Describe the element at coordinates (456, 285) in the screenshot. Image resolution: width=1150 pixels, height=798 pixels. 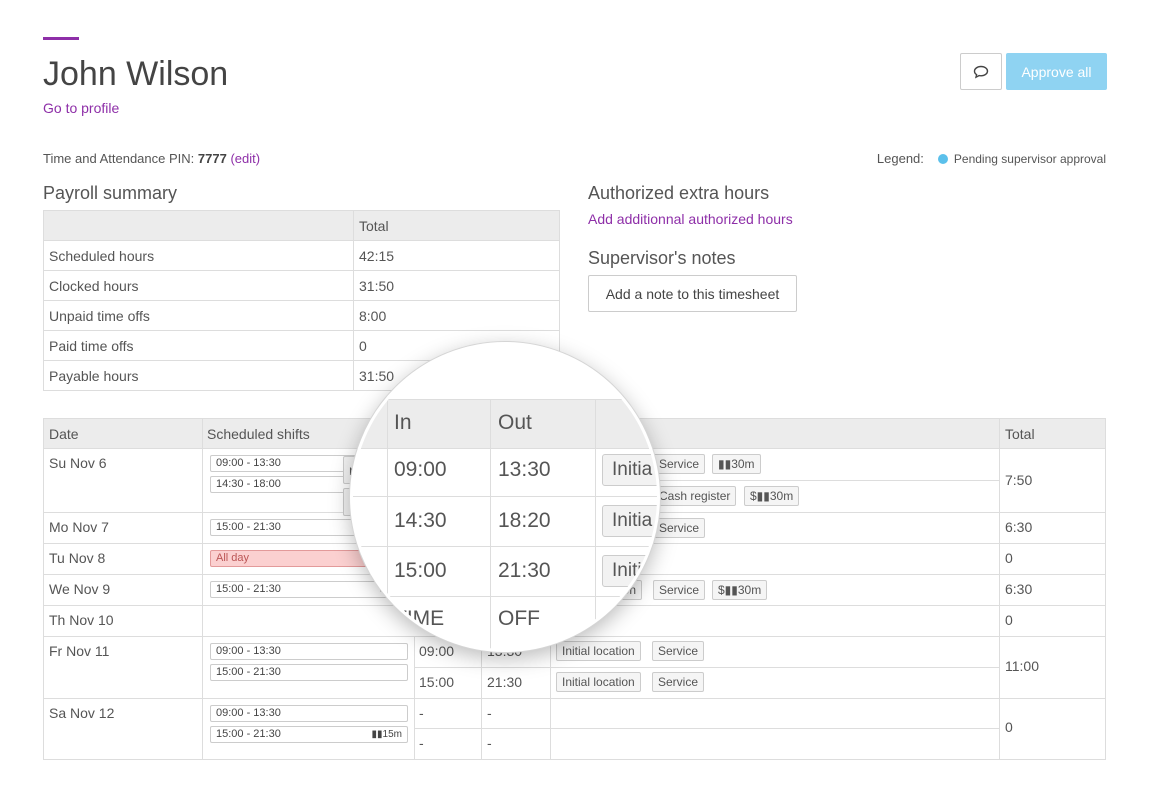
I see `payroll-row-value: 31:50` at that location.